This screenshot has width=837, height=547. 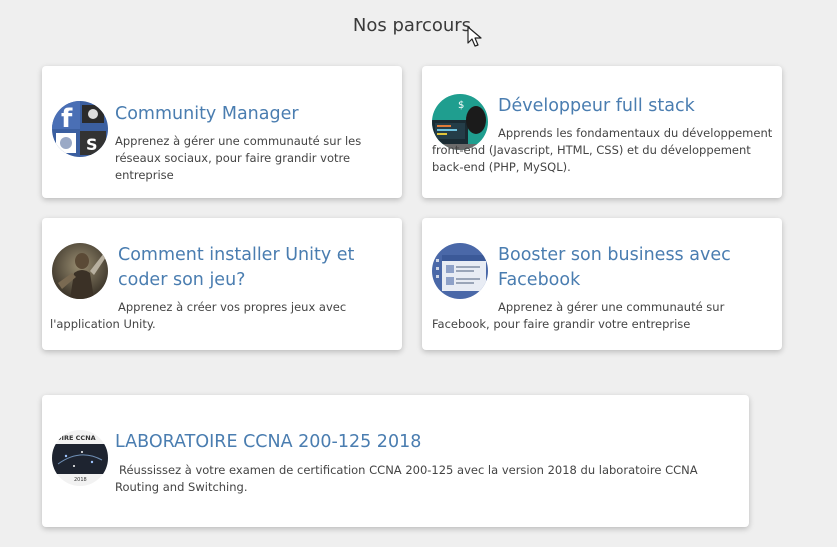 I want to click on course-title: Booster son business avec Facebook, so click(x=638, y=268).